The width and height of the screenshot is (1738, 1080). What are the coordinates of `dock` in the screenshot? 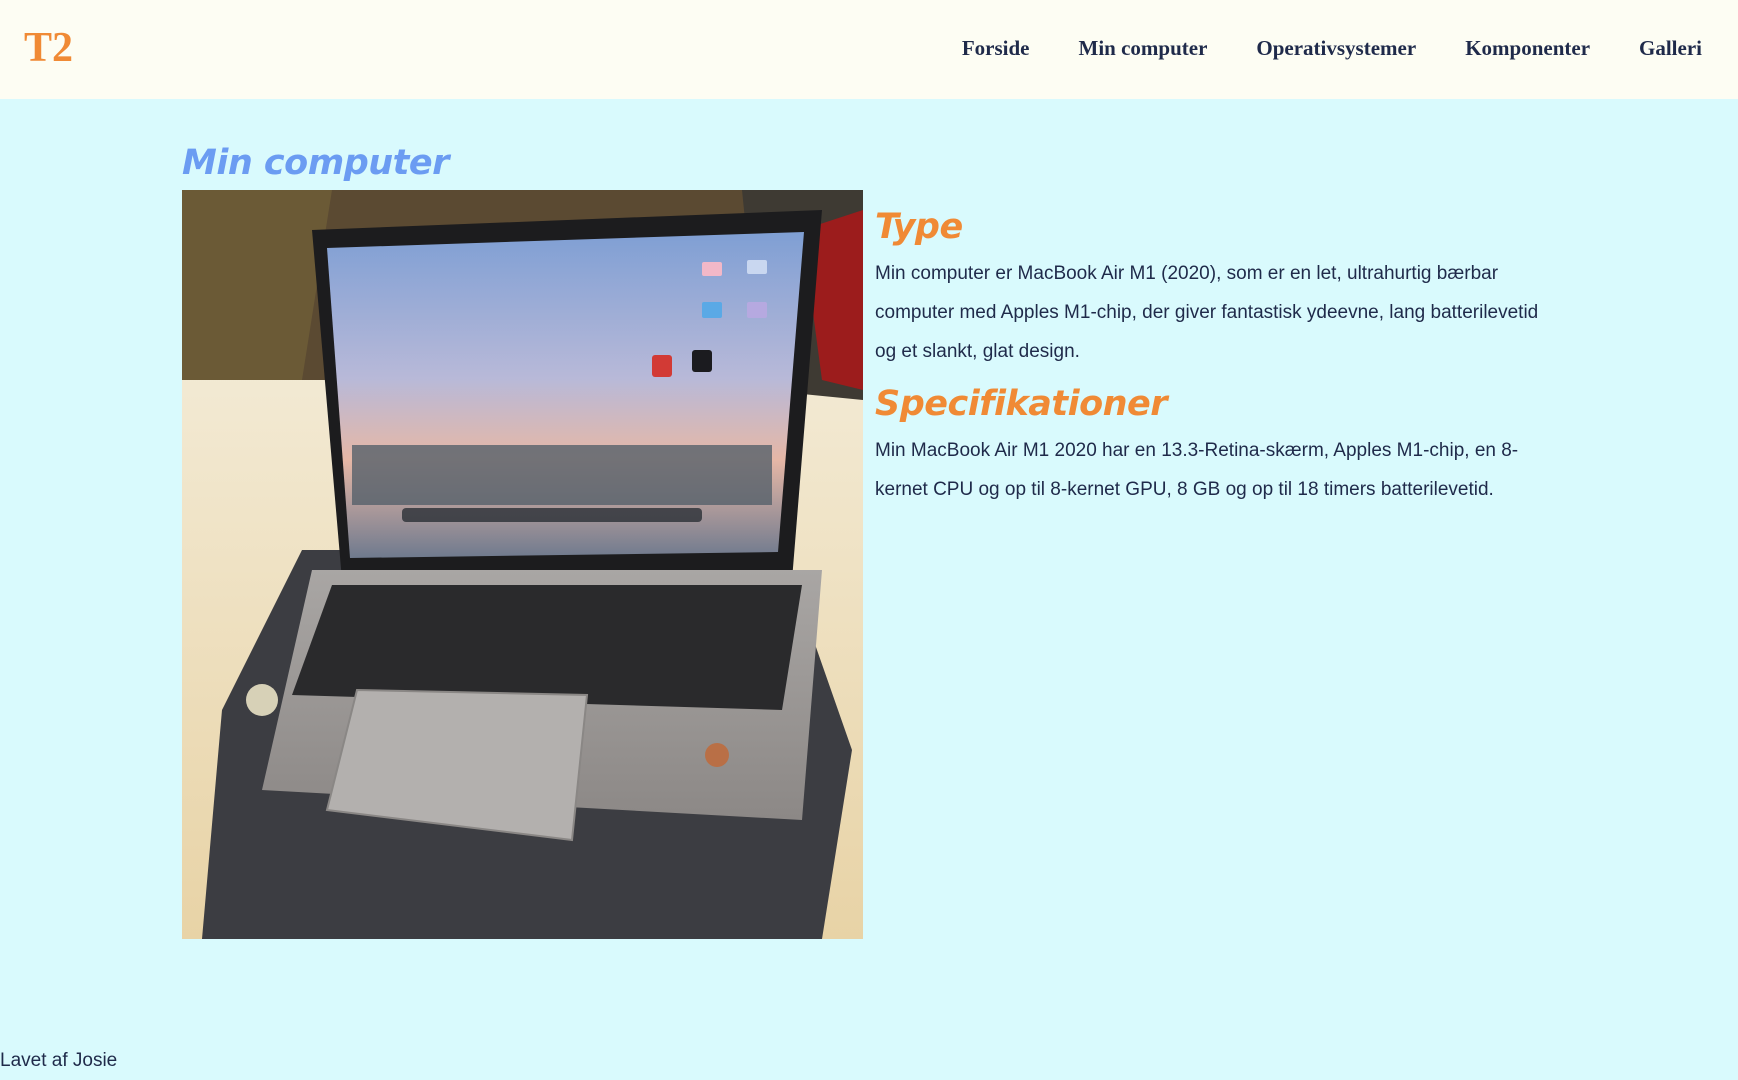 It's located at (552, 515).